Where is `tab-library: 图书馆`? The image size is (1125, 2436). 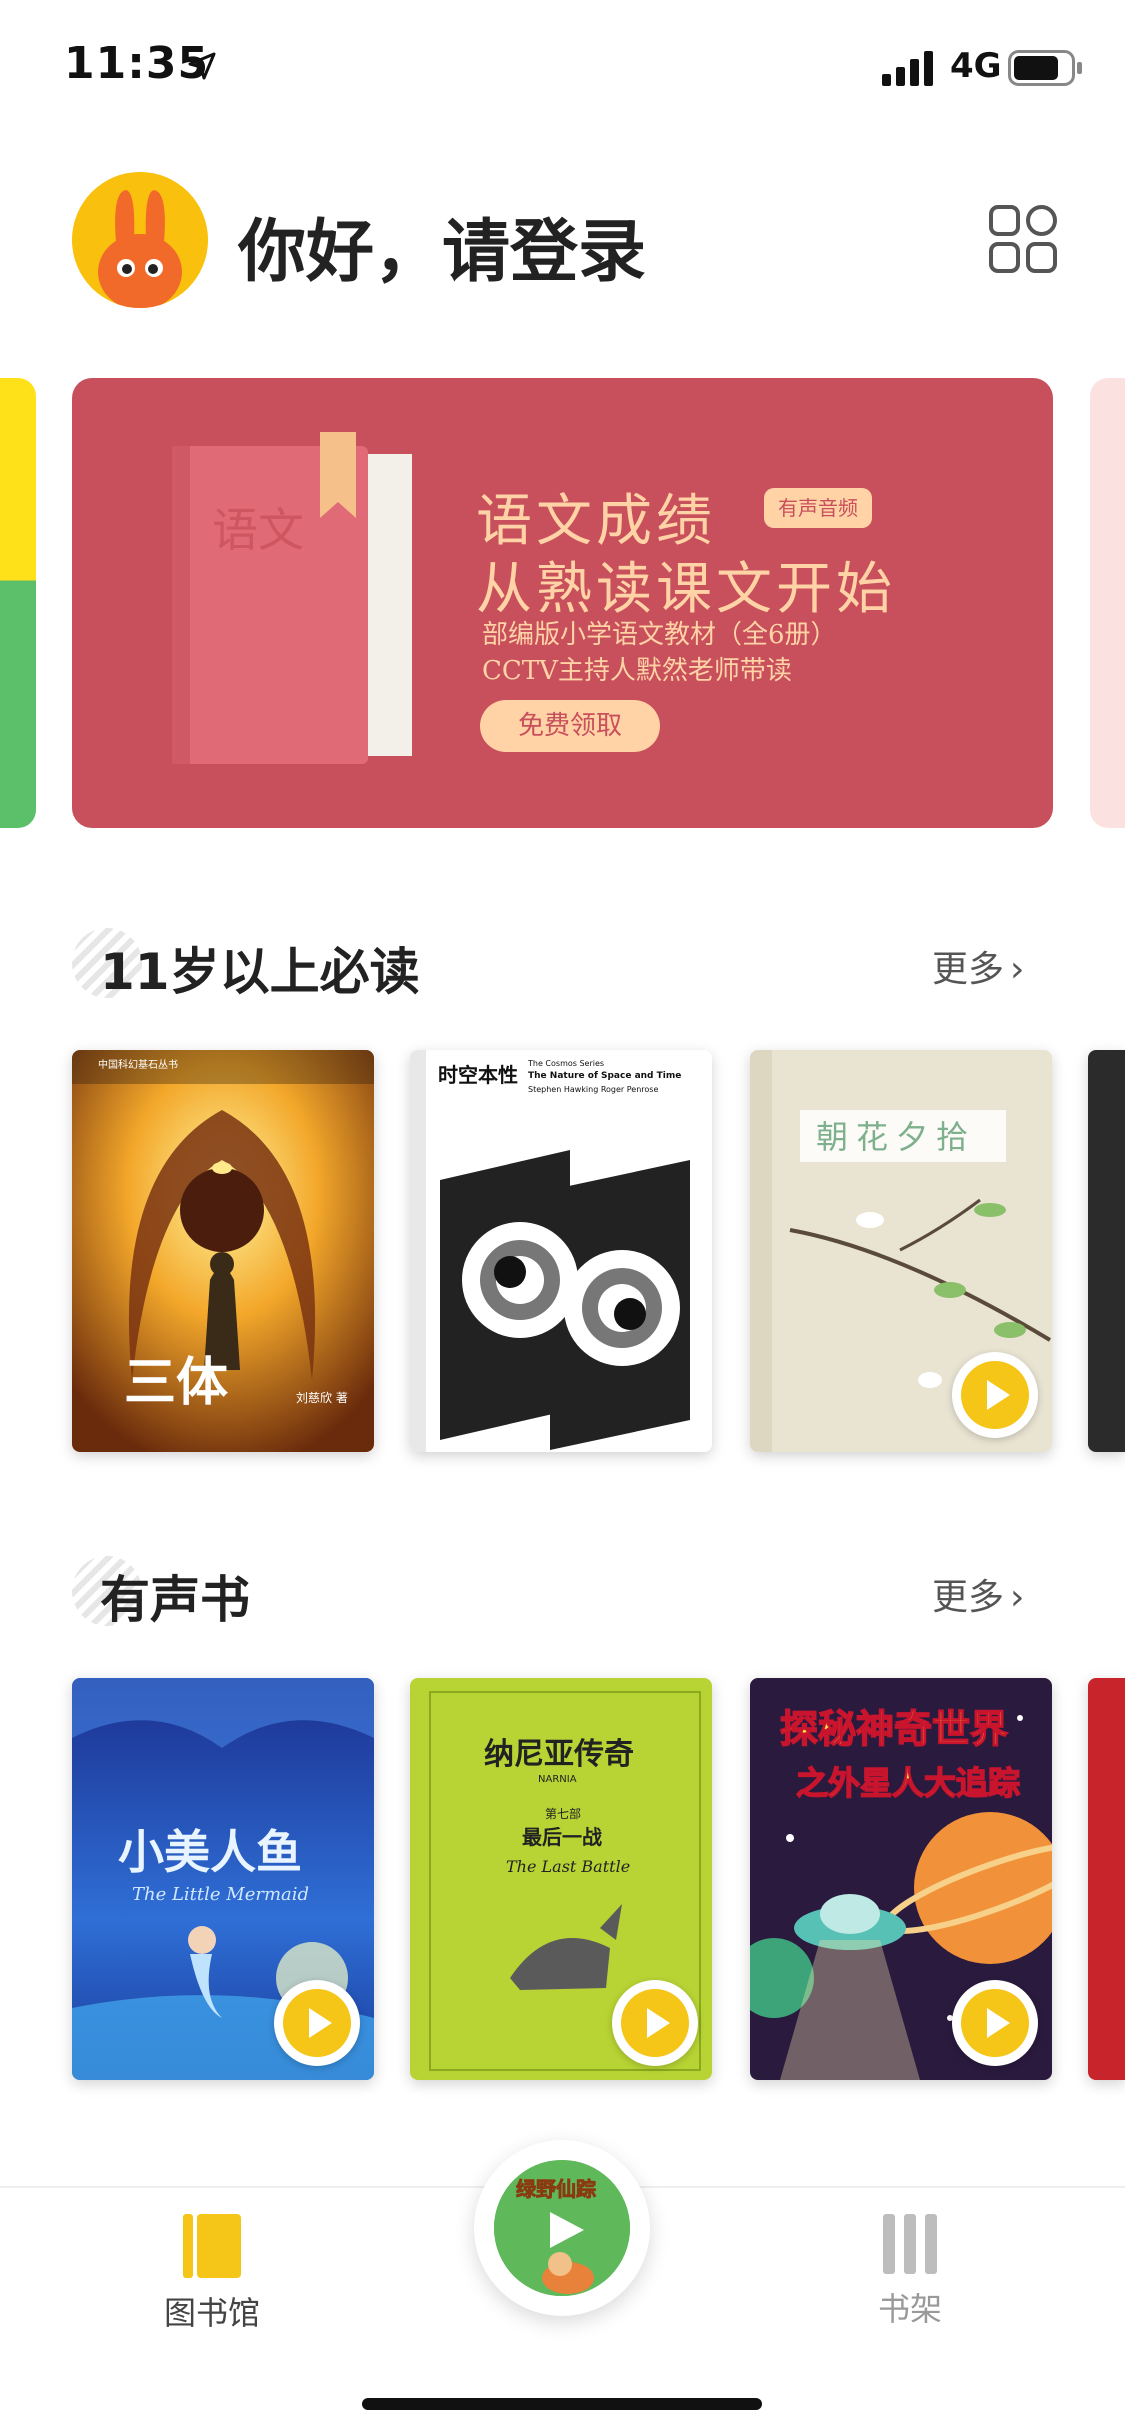 tab-library: 图书馆 is located at coordinates (212, 2274).